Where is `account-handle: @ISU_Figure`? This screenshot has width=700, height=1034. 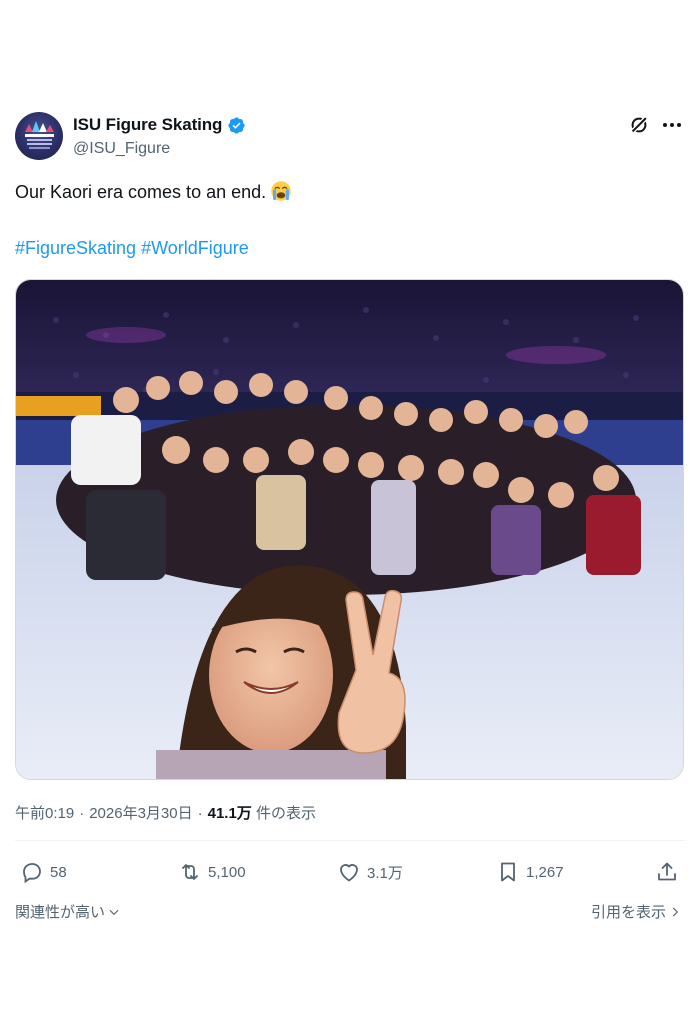 account-handle: @ISU_Figure is located at coordinates (121, 149).